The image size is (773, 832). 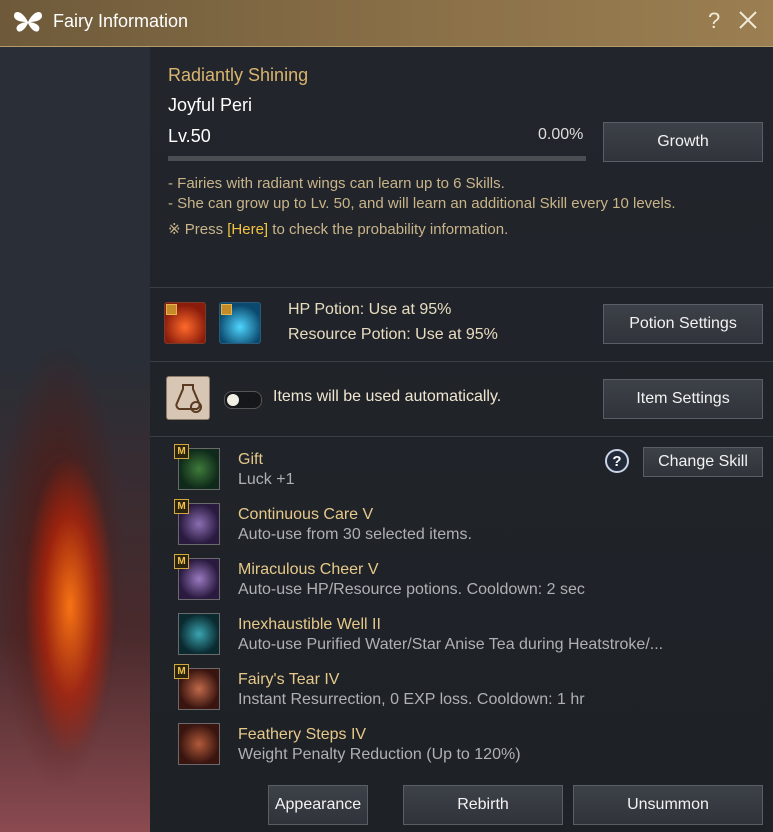 What do you see at coordinates (266, 479) in the screenshot?
I see `skill-desc: Luck +1` at bounding box center [266, 479].